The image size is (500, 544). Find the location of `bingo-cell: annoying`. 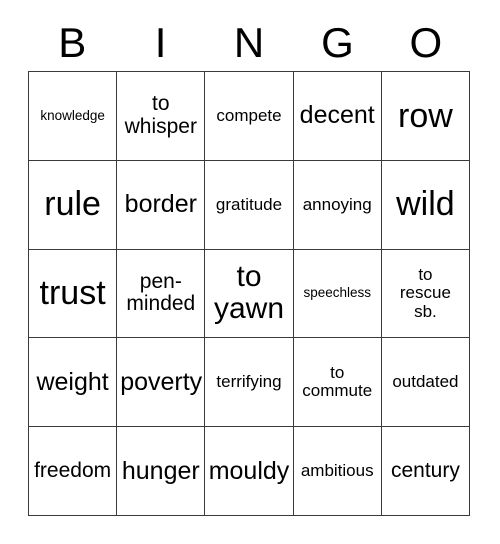

bingo-cell: annoying is located at coordinates (337, 205).